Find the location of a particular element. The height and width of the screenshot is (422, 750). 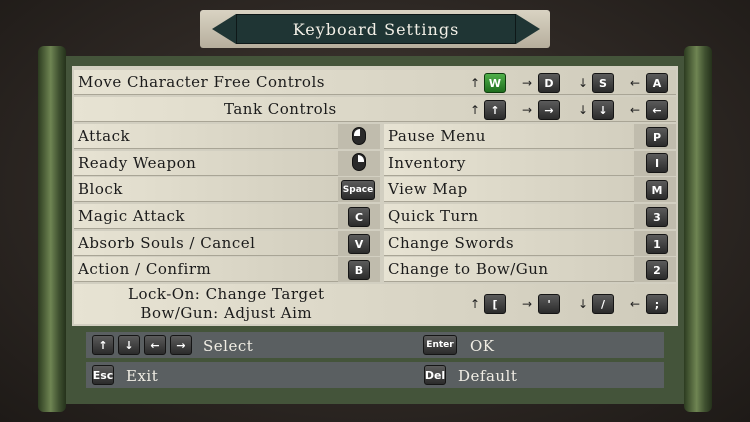

left-mouse-button-icon is located at coordinates (359, 136).